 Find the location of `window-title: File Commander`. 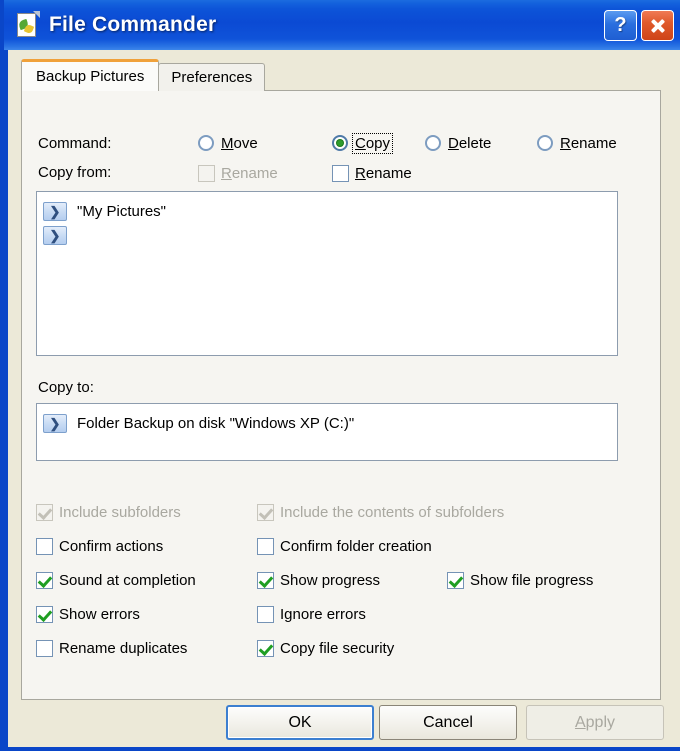

window-title: File Commander is located at coordinates (133, 24).